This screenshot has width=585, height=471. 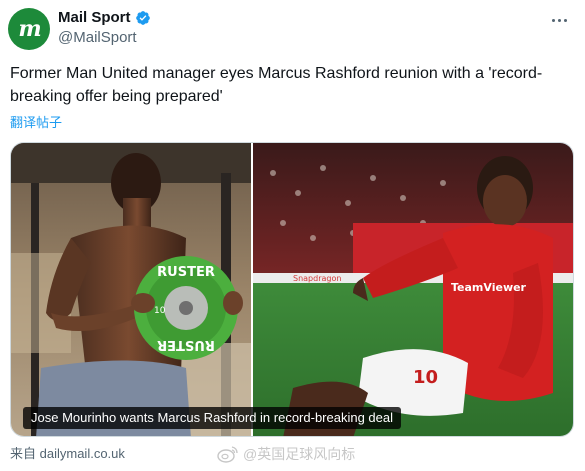 What do you see at coordinates (142, 17) in the screenshot?
I see `verified-badge-icon` at bounding box center [142, 17].